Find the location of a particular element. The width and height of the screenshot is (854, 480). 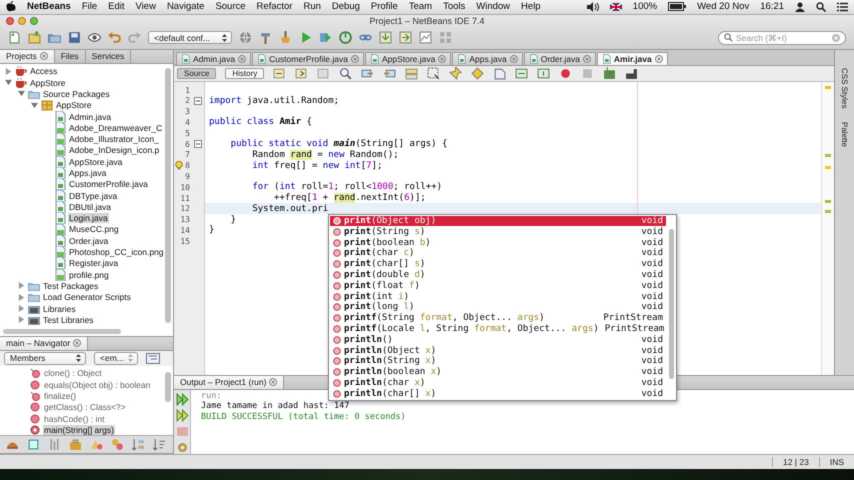

sort-order-icon is located at coordinates (159, 444).